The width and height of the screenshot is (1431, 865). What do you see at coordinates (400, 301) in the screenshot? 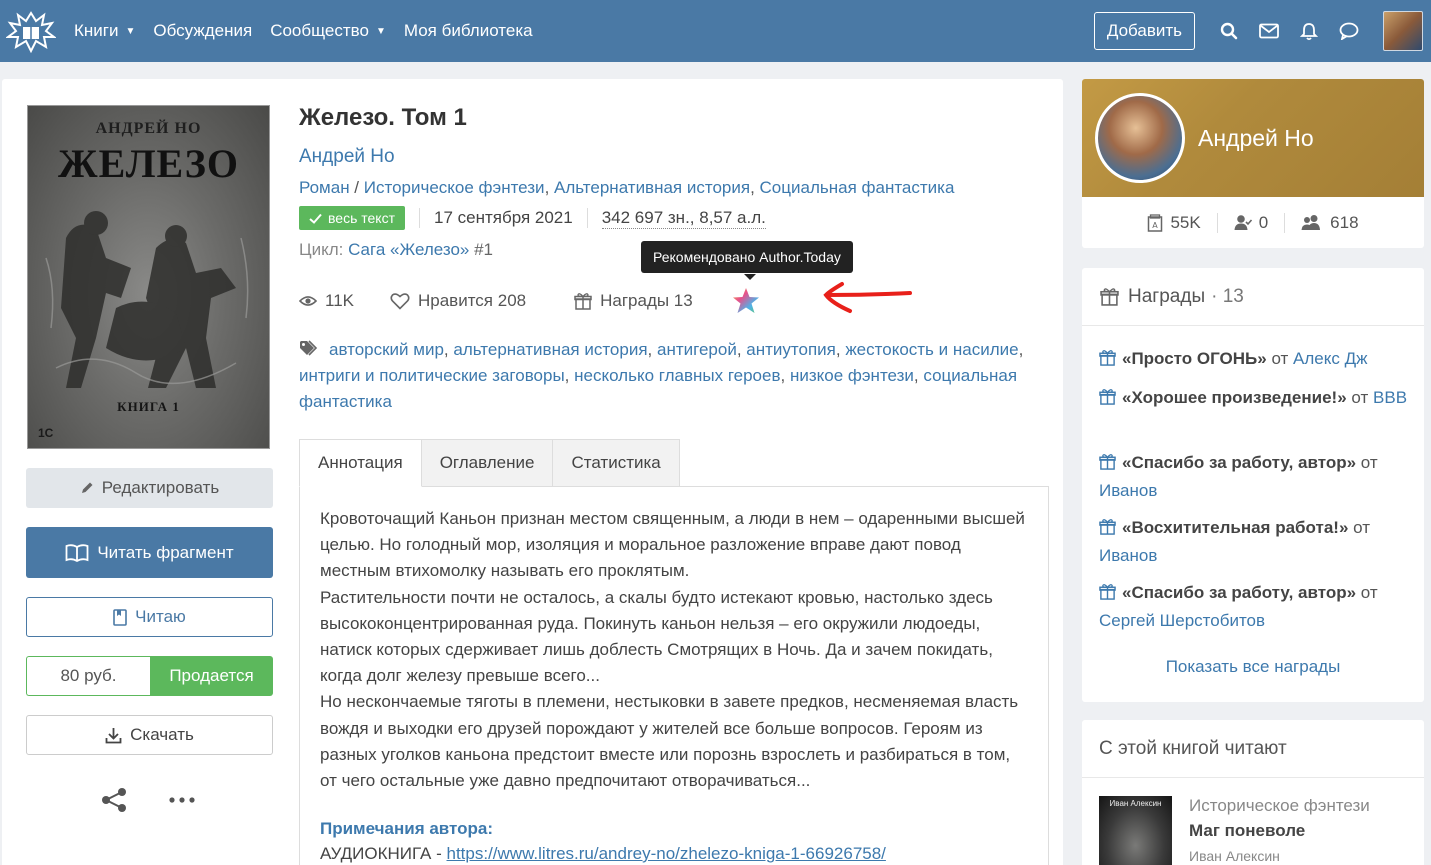
I see `heart-icon` at bounding box center [400, 301].